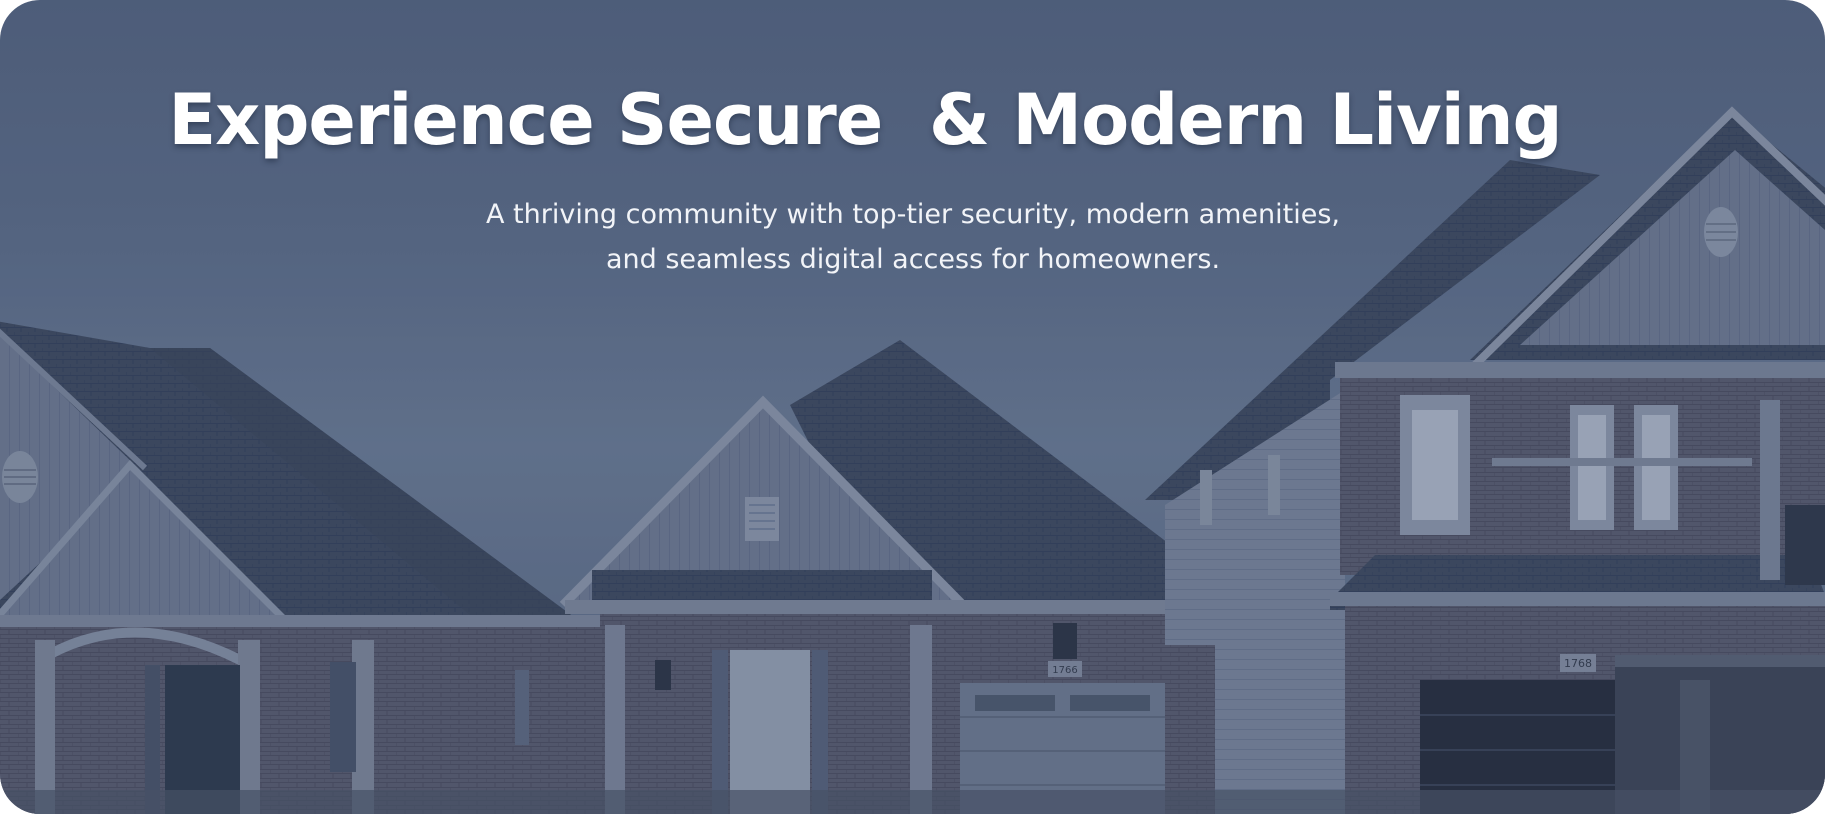 Image resolution: width=1825 pixels, height=814 pixels. Describe the element at coordinates (1578, 663) in the screenshot. I see `house-number-right: 1768` at that location.